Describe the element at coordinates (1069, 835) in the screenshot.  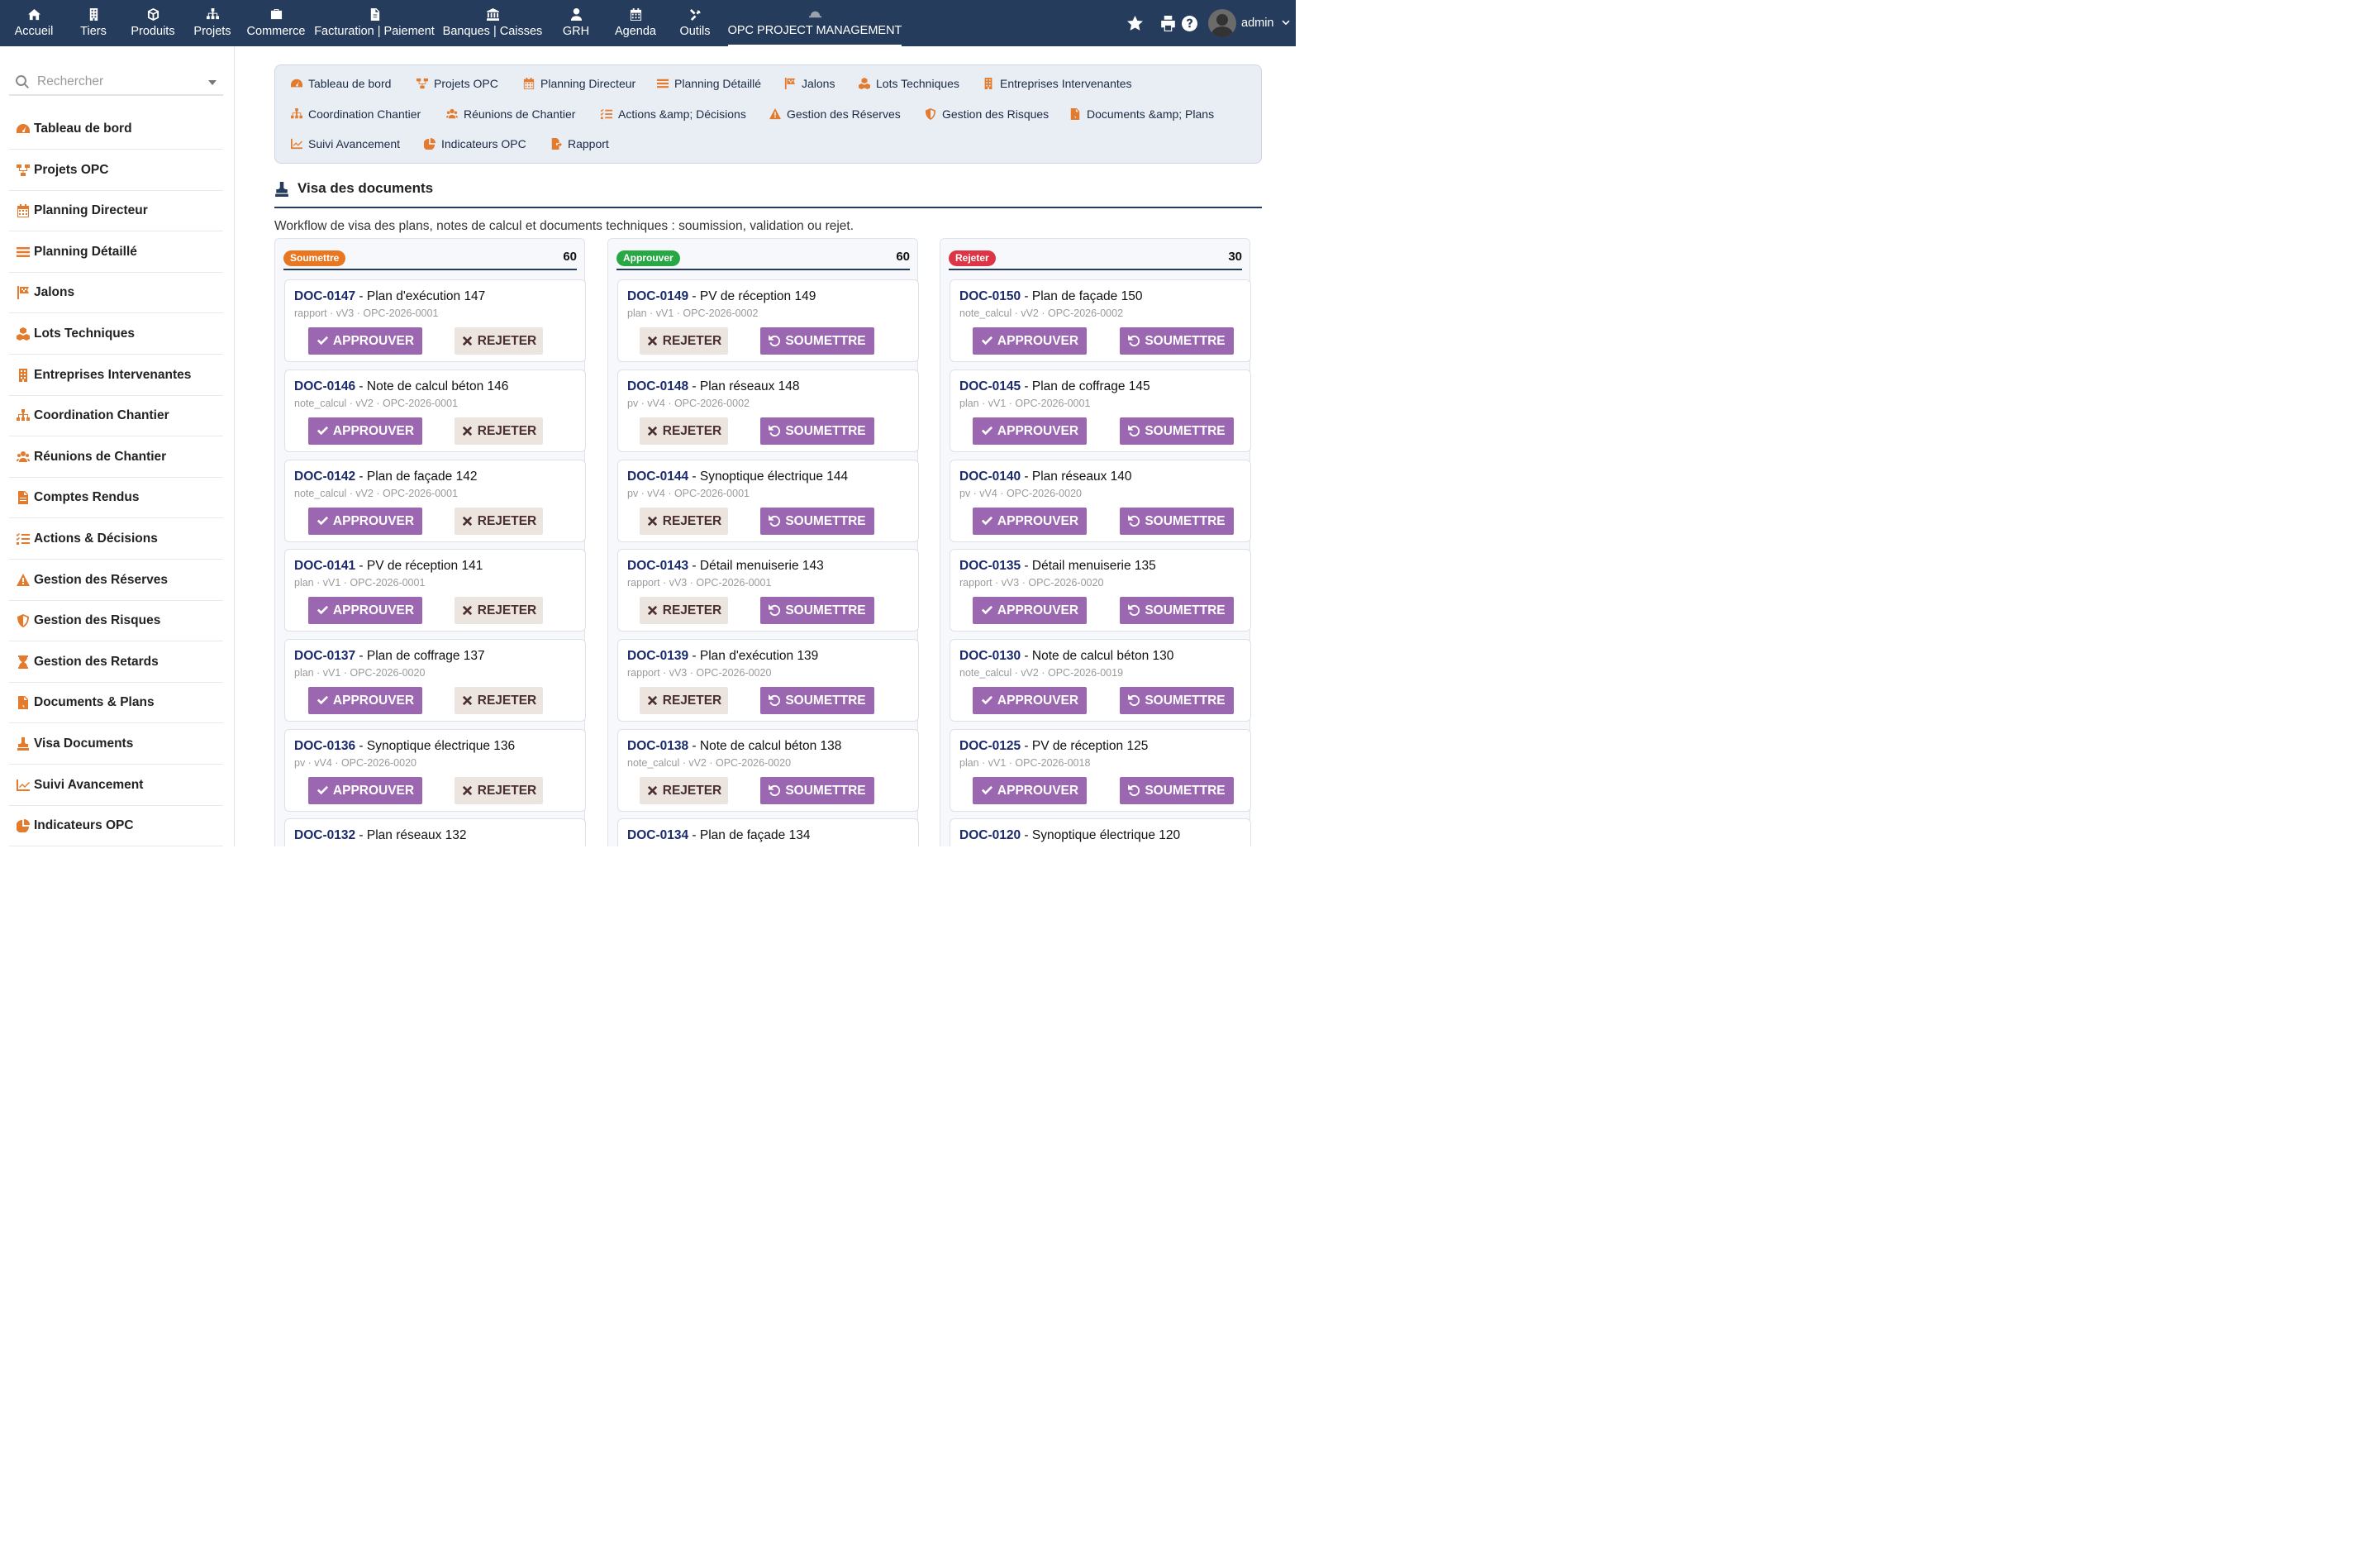
I see `card-title: DOC-0120 - Synoptique électrique 120` at that location.